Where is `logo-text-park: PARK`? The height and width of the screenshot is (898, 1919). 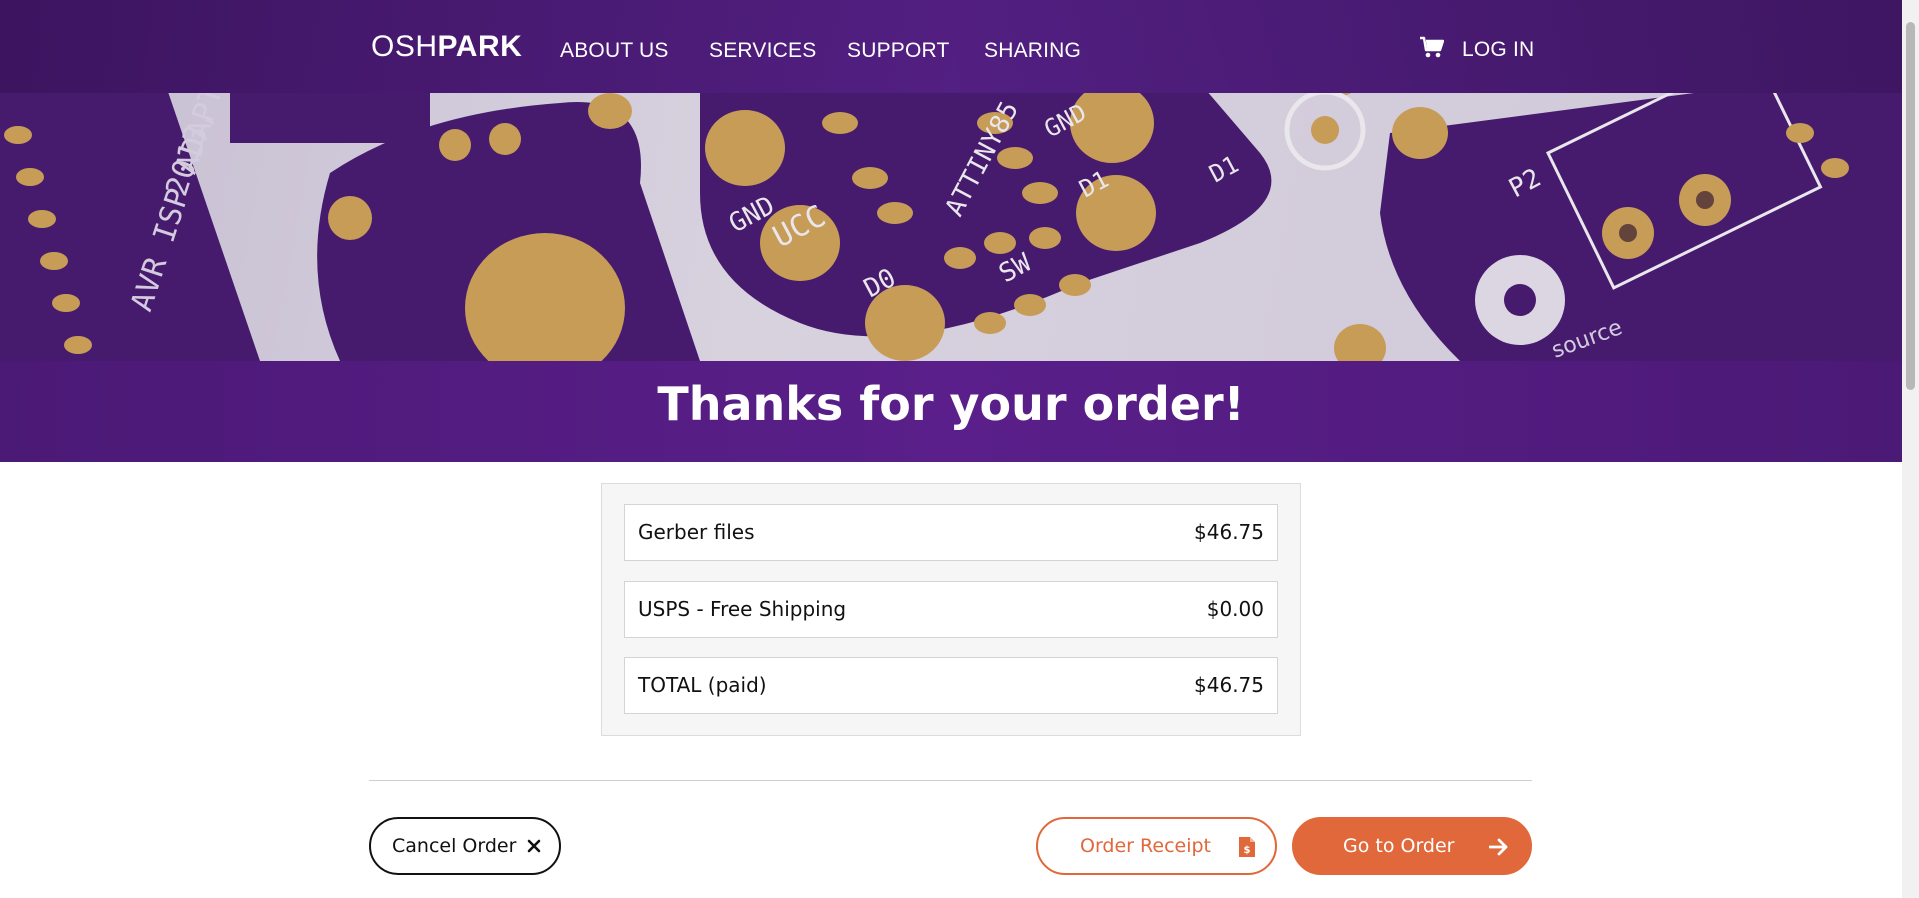 logo-text-park: PARK is located at coordinates (480, 46).